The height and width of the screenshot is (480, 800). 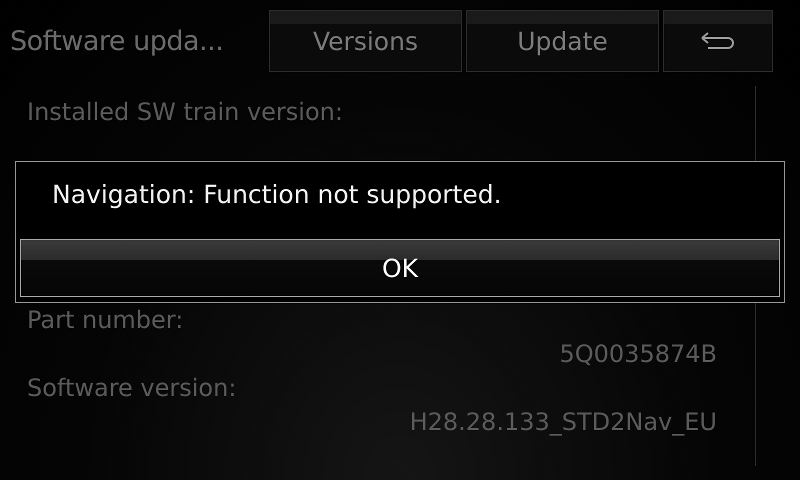 I want to click on detail-value: H28.28.133_STD2Nav_EU, so click(x=562, y=422).